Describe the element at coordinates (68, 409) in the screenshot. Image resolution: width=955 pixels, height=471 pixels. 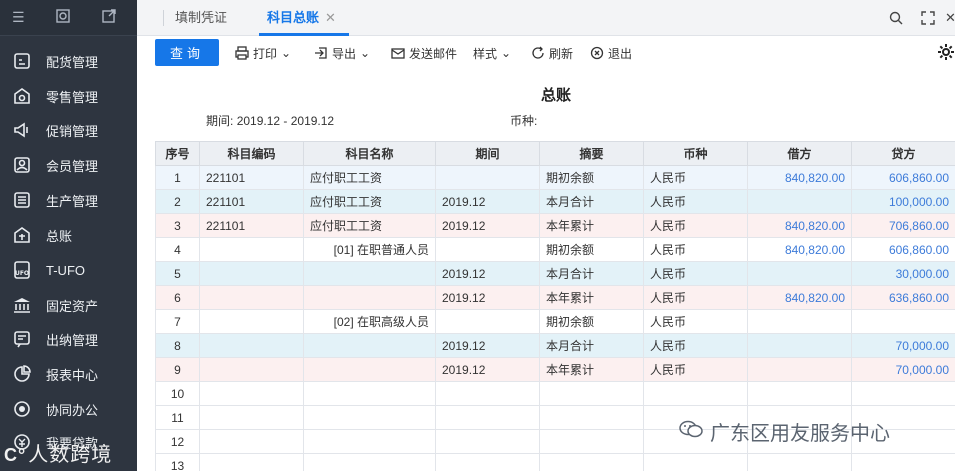
I see `sidebar-item-collaboration: 协同办公` at that location.